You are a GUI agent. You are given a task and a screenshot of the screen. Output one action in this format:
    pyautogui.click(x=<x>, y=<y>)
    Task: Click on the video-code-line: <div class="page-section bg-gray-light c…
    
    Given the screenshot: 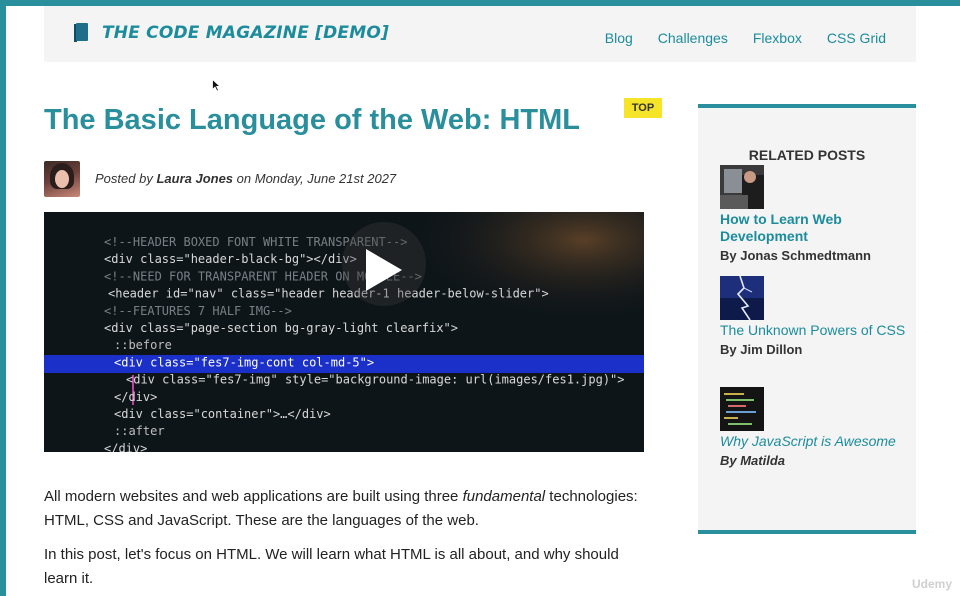 What is the action you would take?
    pyautogui.click(x=281, y=328)
    